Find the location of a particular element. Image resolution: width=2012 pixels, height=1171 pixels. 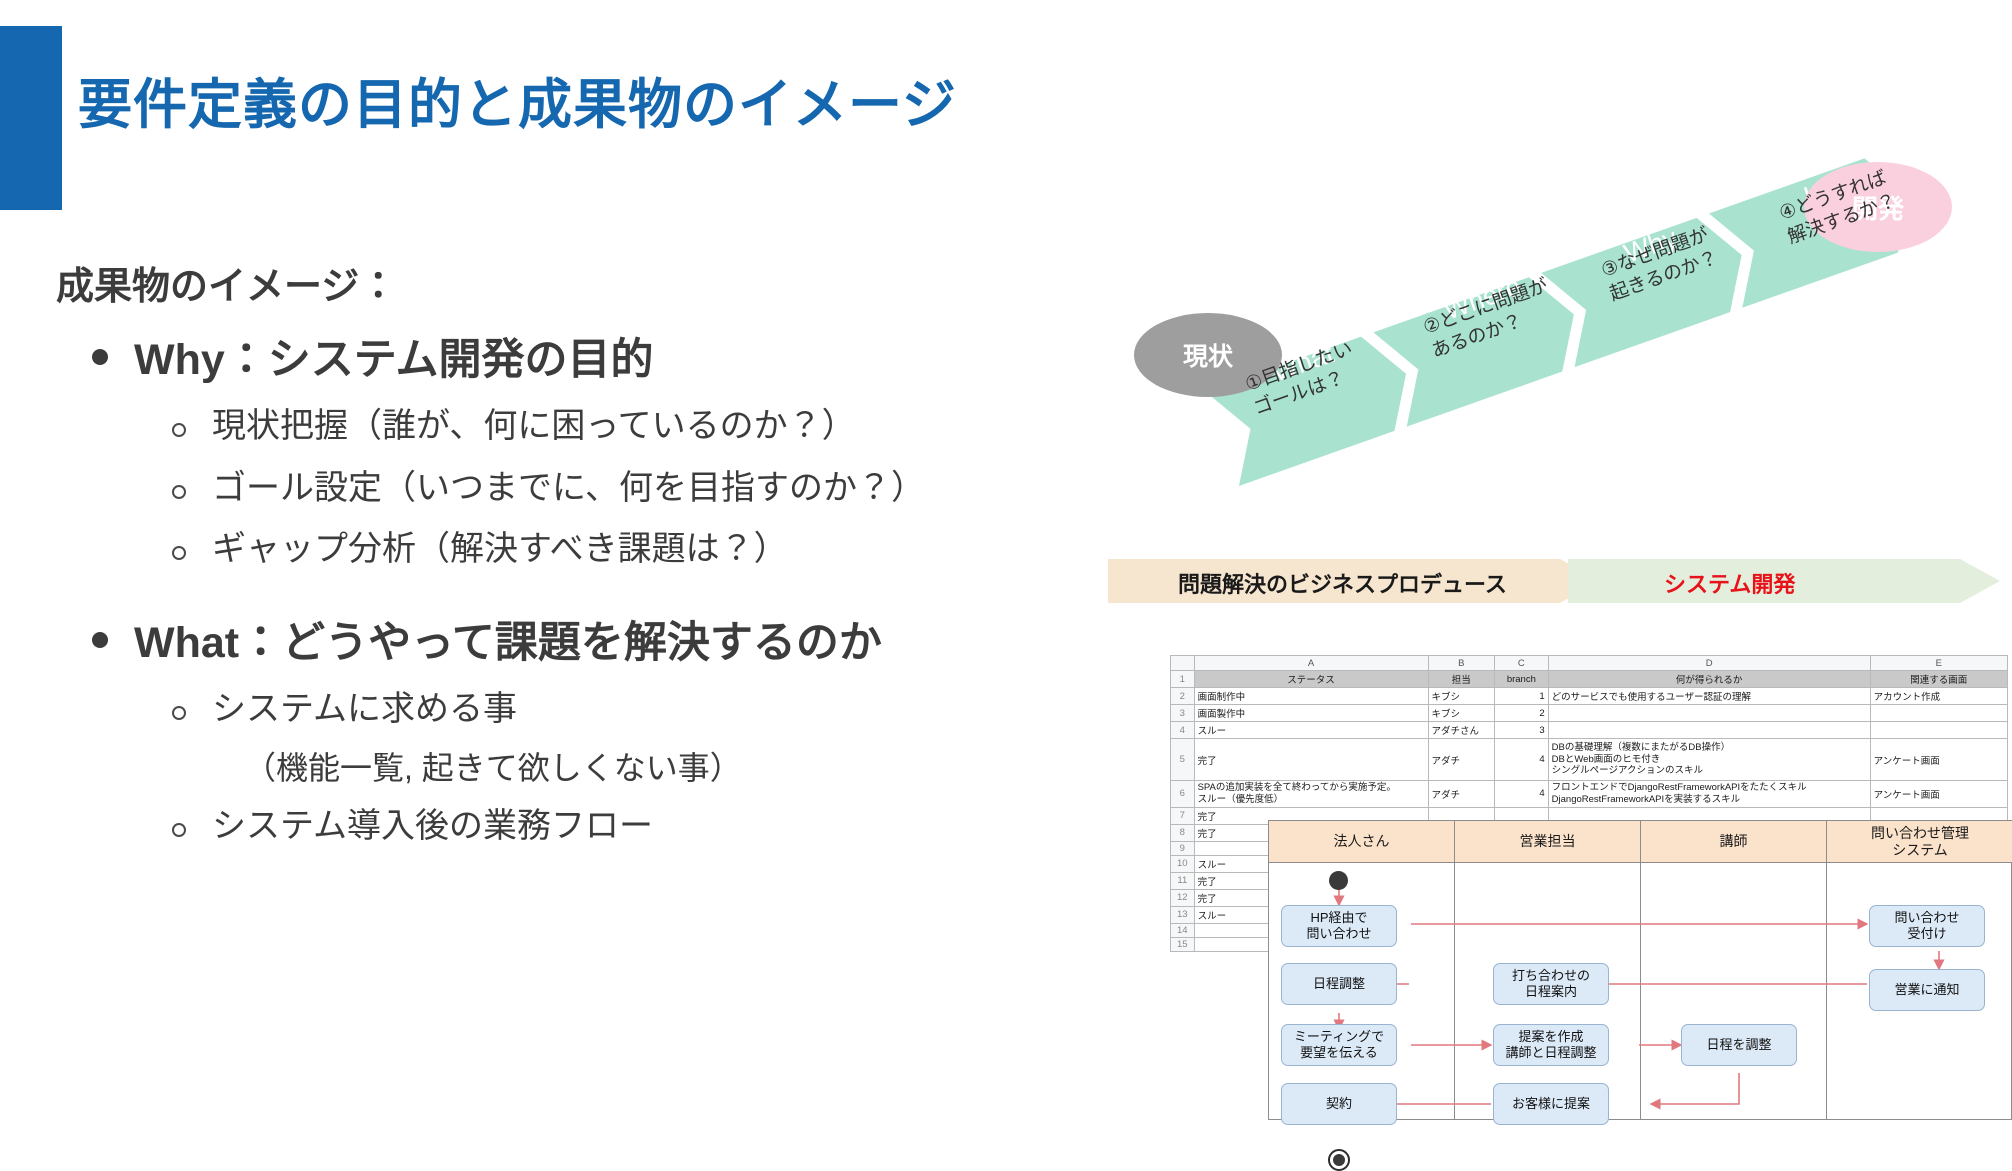

row-number: 7 is located at coordinates (1182, 815).